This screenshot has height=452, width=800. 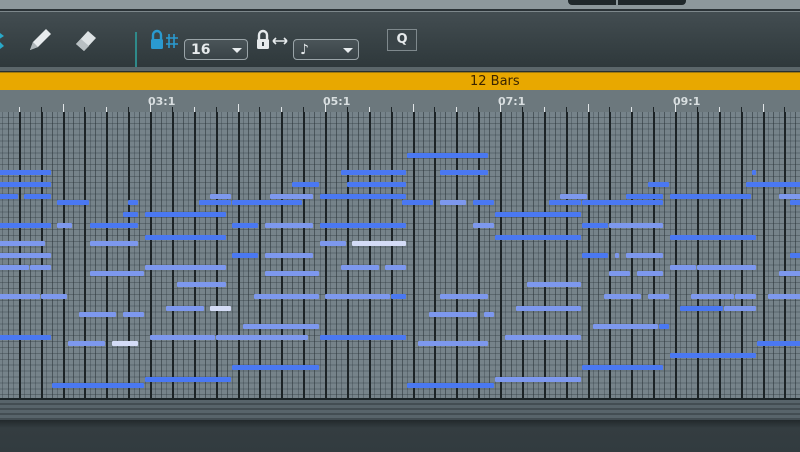 I want to click on top-tab, so click(x=627, y=2).